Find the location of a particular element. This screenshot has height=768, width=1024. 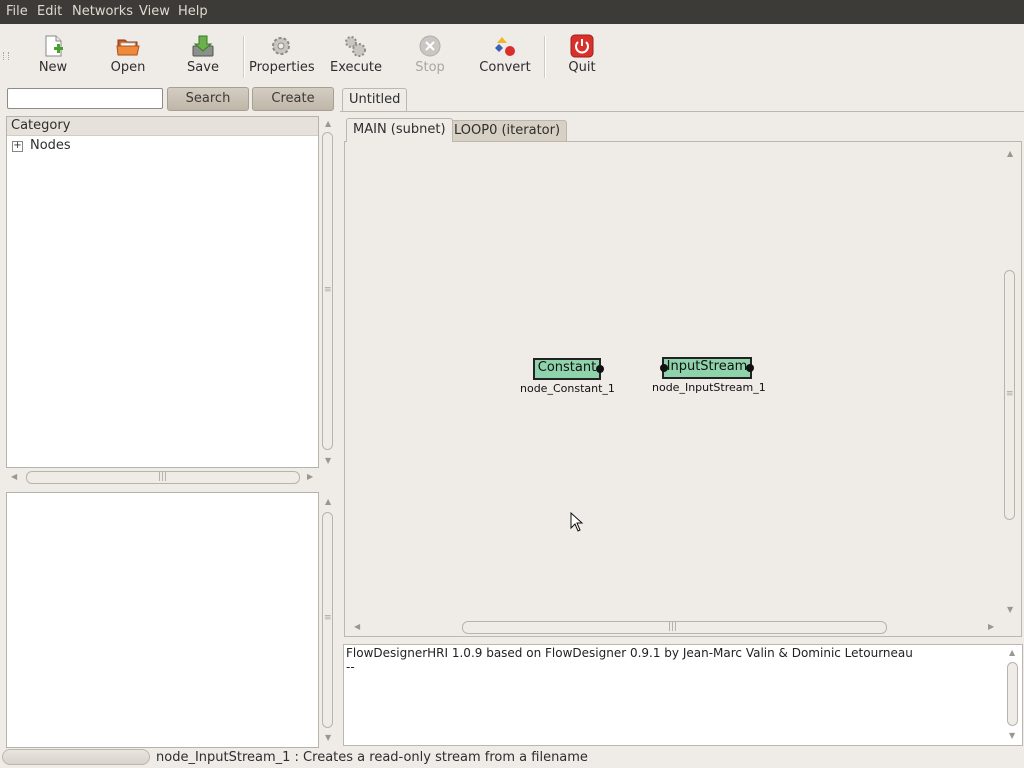

create-button: Create is located at coordinates (293, 99).